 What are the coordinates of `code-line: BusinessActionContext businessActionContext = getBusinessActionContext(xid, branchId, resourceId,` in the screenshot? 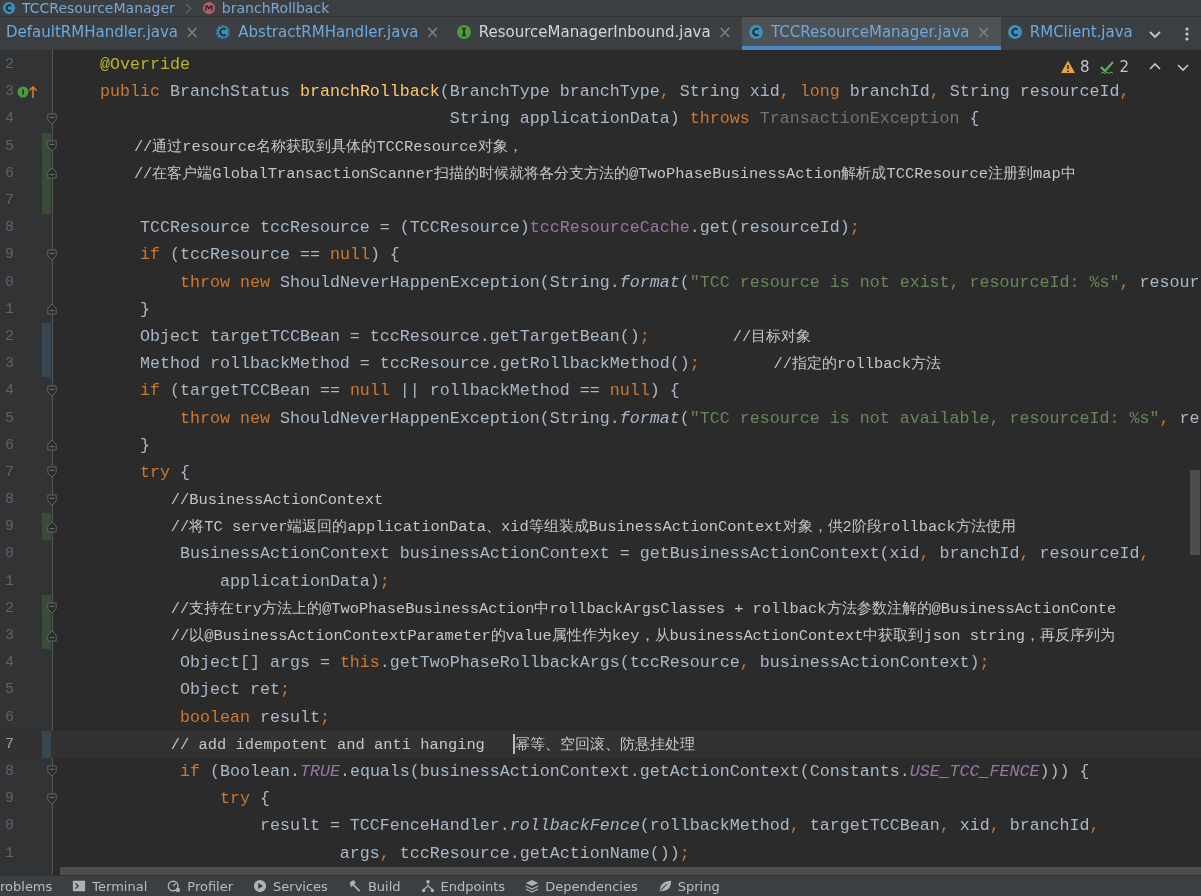 It's located at (664, 554).